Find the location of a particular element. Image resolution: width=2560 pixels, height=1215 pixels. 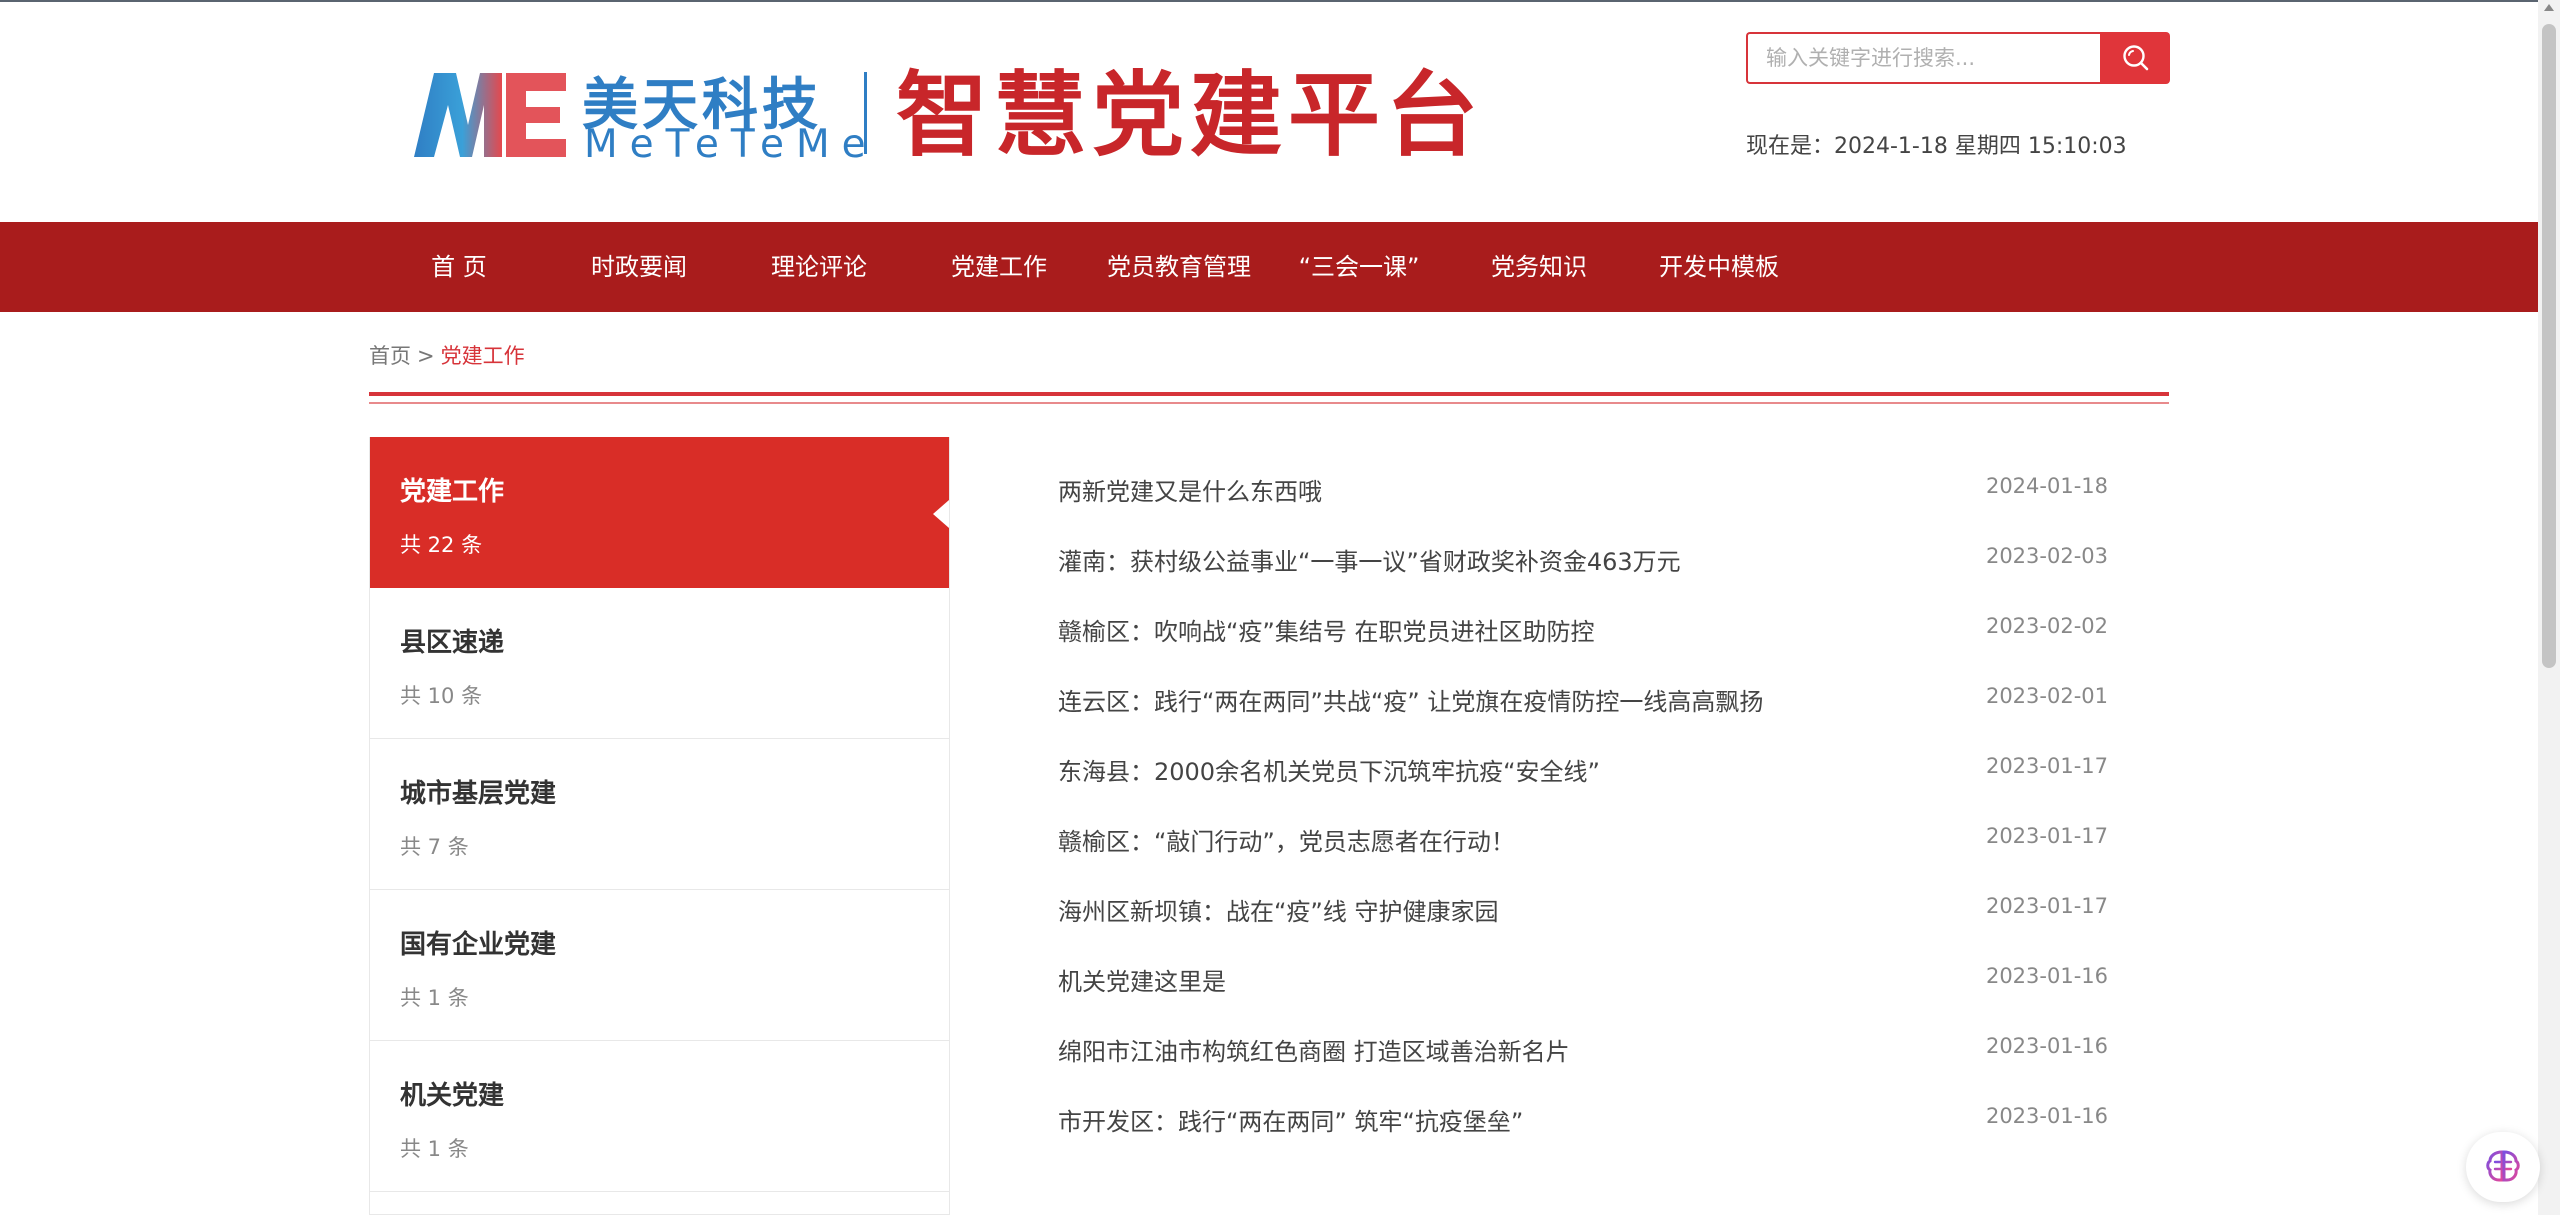

page-scrollbar is located at coordinates (2549, 607).